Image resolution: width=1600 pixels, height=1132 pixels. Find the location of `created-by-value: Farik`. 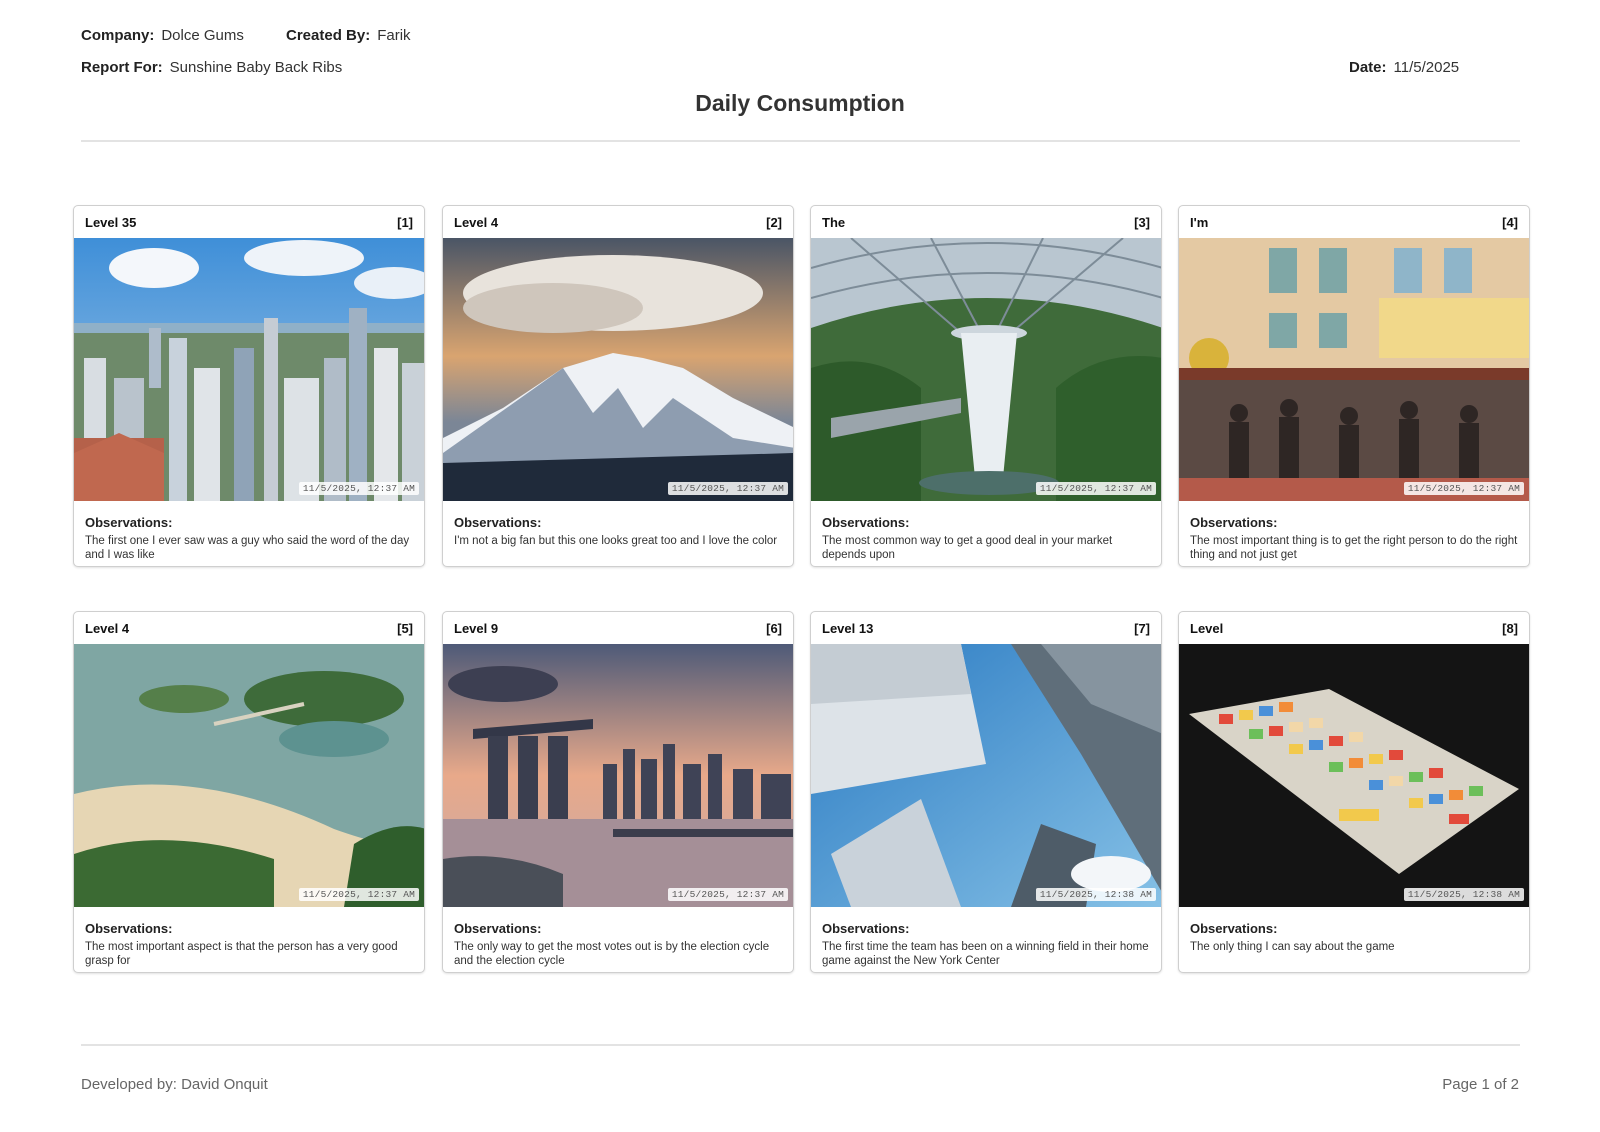

created-by-value: Farik is located at coordinates (394, 35).